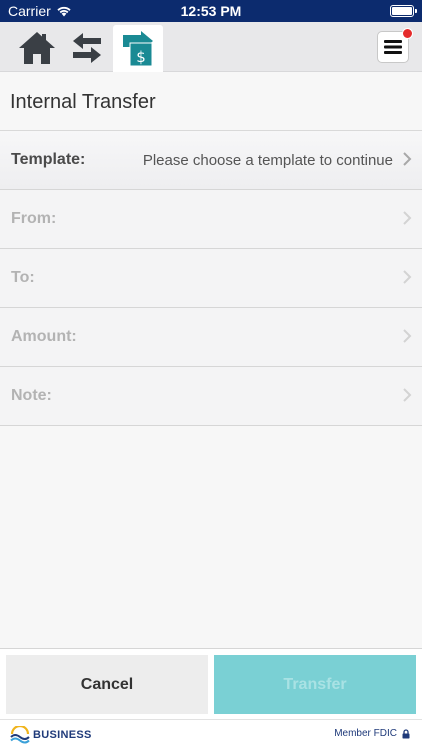 Image resolution: width=422 pixels, height=750 pixels. What do you see at coordinates (211, 219) in the screenshot?
I see `from-row: From:` at bounding box center [211, 219].